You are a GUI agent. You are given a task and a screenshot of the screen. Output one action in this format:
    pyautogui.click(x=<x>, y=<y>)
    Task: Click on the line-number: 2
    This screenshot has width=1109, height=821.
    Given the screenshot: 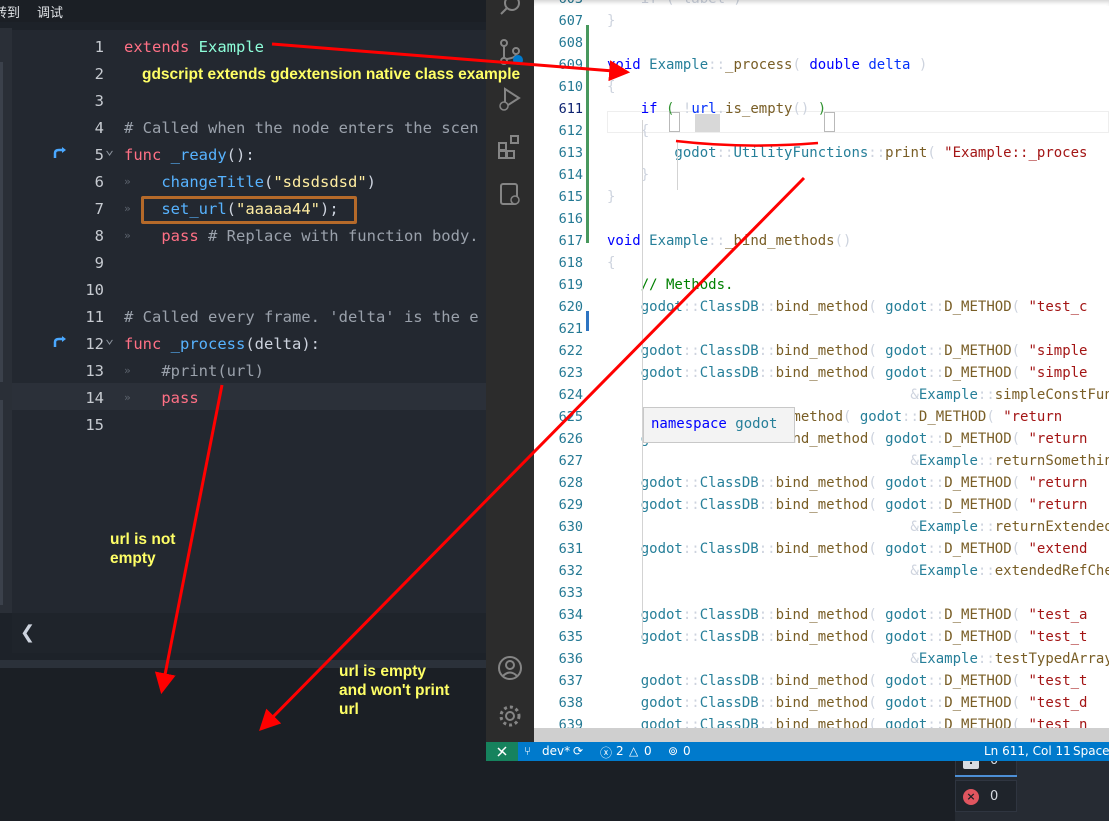 What is the action you would take?
    pyautogui.click(x=78, y=74)
    